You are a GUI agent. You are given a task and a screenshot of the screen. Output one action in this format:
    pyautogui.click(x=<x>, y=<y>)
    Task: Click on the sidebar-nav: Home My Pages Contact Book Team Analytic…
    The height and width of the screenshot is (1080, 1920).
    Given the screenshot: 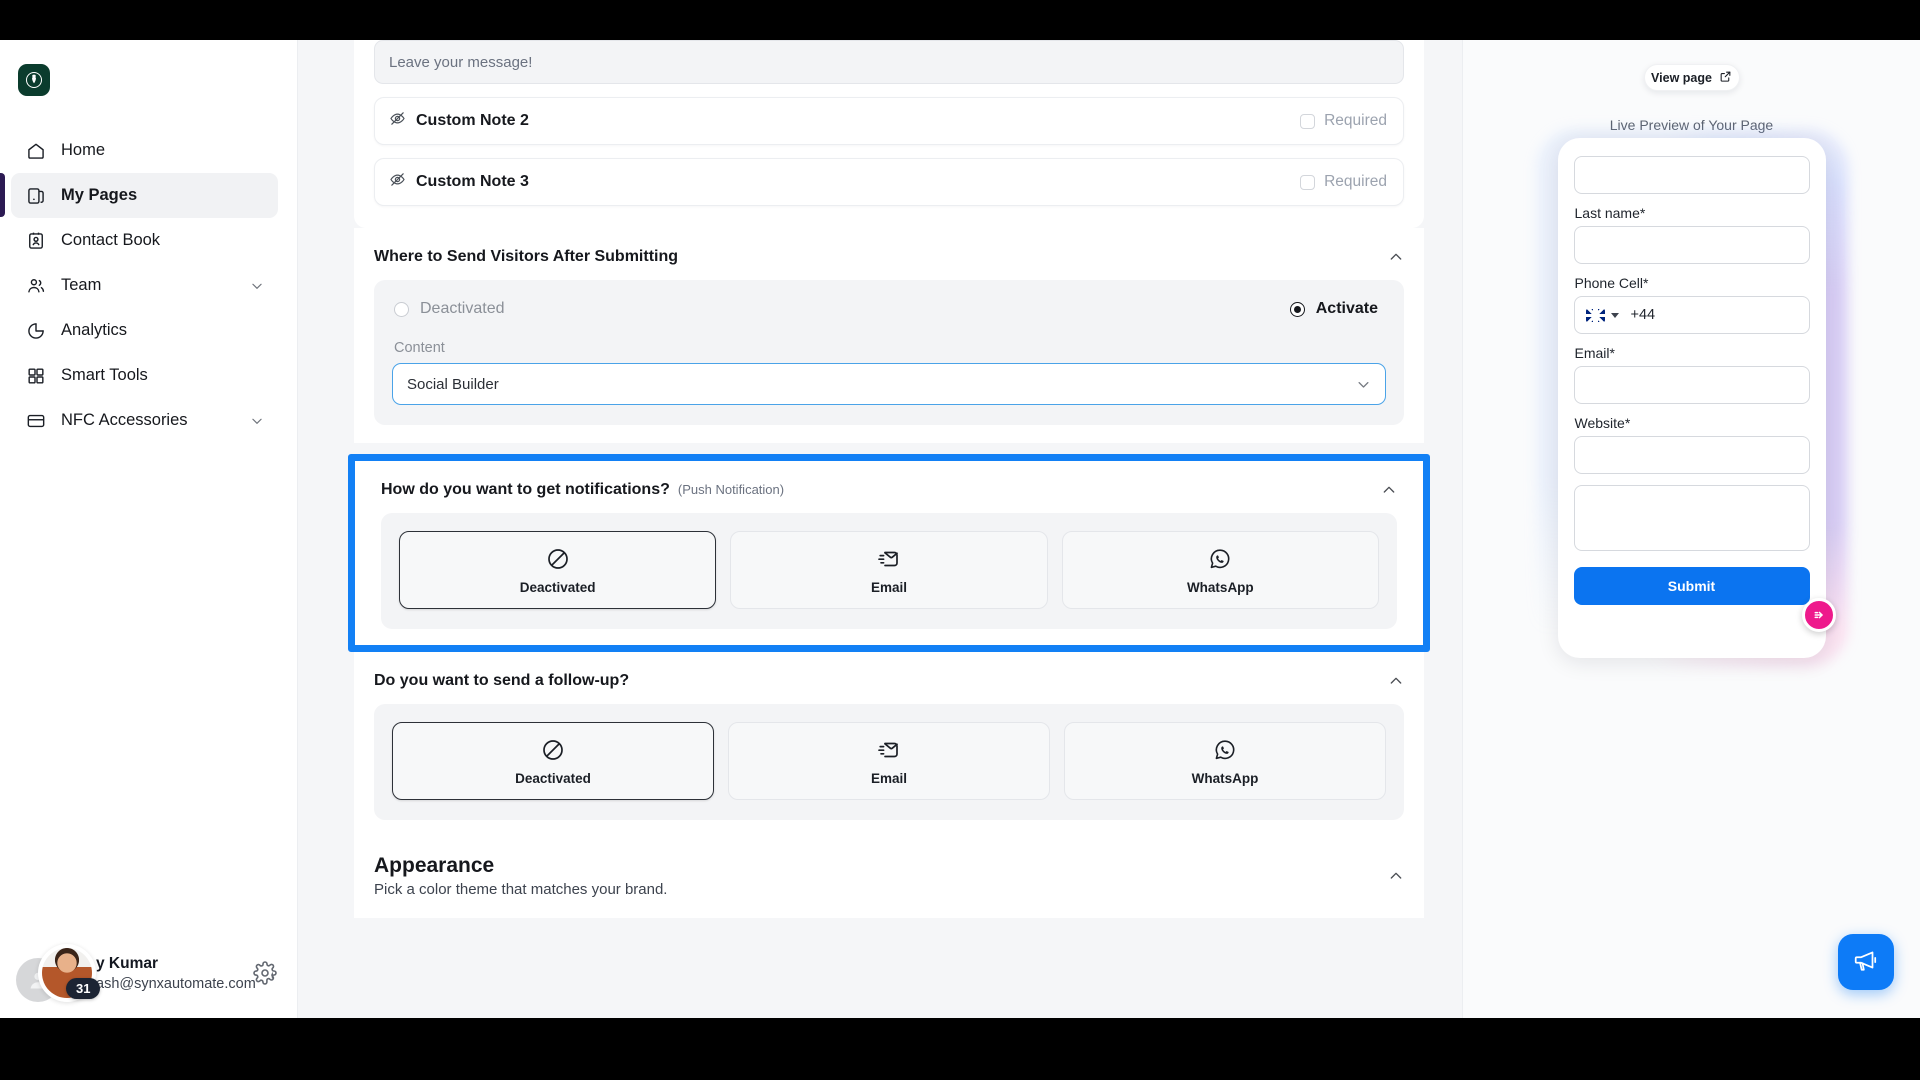 What is the action you would take?
    pyautogui.click(x=148, y=285)
    